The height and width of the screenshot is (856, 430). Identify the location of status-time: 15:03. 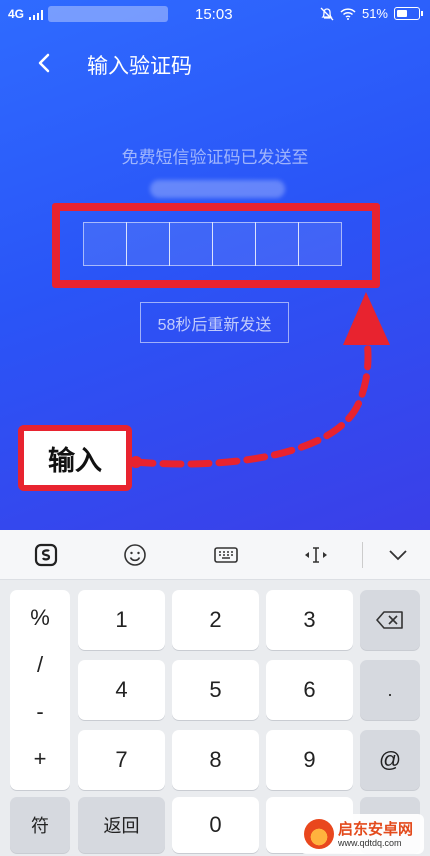
(214, 14).